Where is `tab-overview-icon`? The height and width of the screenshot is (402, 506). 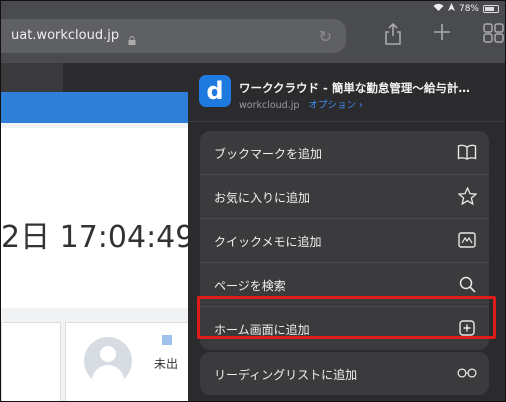 tab-overview-icon is located at coordinates (494, 35).